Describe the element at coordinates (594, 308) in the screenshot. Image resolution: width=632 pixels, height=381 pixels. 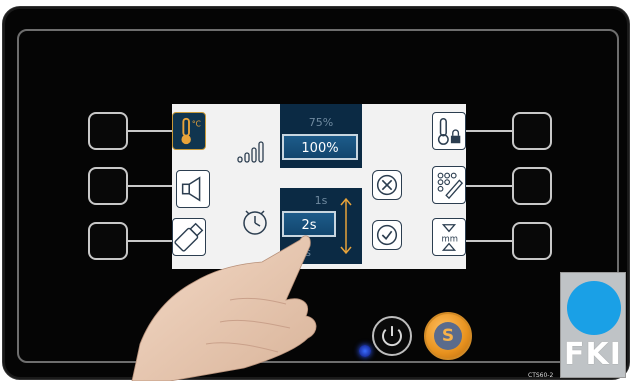
I see `logo-circle` at that location.